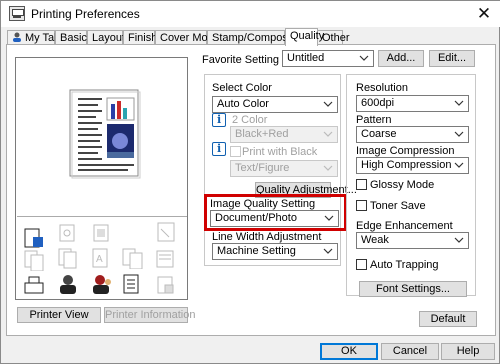 The image size is (500, 364). Describe the element at coordinates (406, 165) in the screenshot. I see `image-compression-value: High Compression` at that location.